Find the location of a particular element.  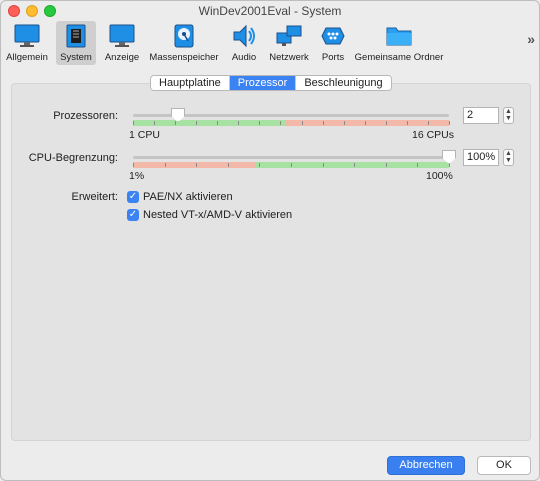

extended-label: Erweitert: is located at coordinates (94, 197).